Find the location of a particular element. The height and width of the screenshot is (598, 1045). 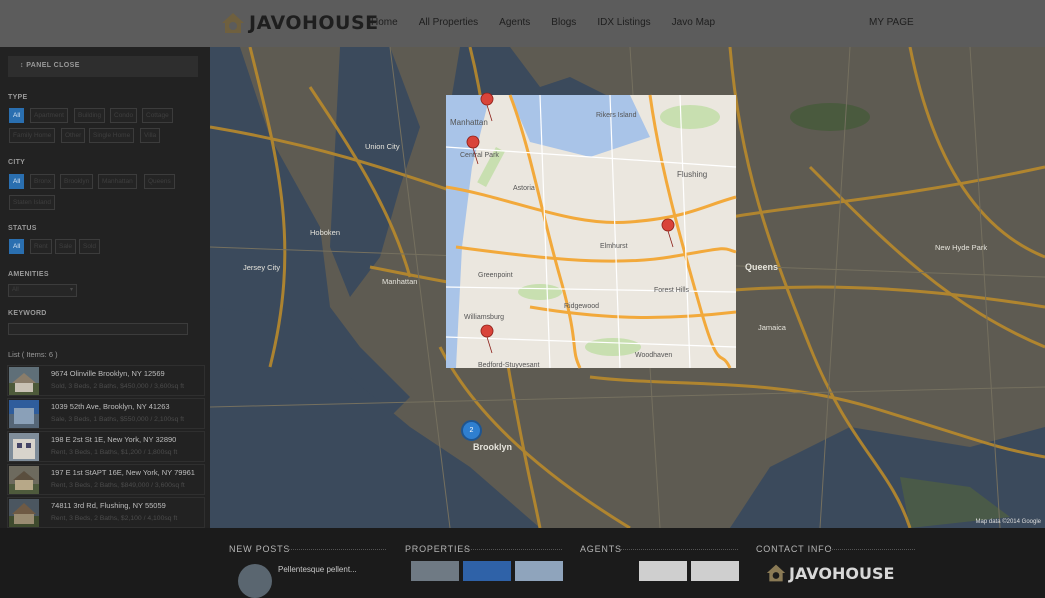

city-chip-queens: Queens is located at coordinates (159, 181).